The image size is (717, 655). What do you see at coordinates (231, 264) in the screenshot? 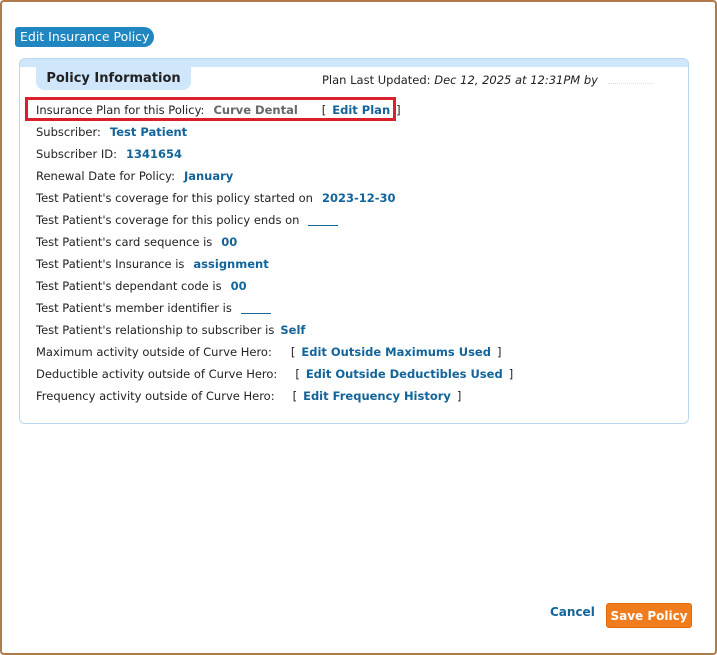
I see `insurance-value: assignment` at bounding box center [231, 264].